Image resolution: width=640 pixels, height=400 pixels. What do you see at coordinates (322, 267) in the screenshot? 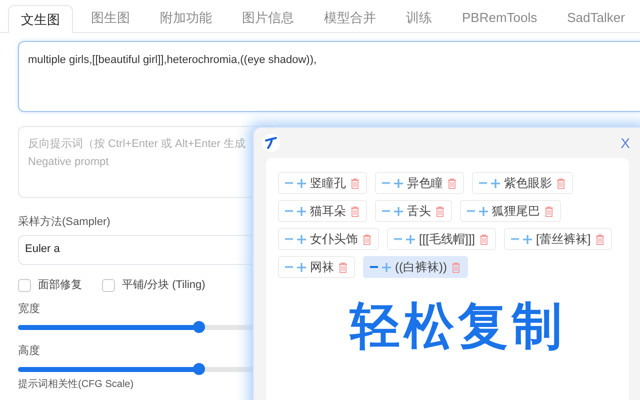
I see `tag-label: 网袜` at bounding box center [322, 267].